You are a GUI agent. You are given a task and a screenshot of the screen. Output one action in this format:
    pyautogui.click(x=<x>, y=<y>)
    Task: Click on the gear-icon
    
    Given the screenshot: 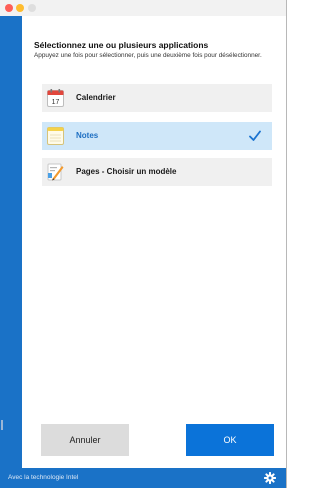 What is the action you would take?
    pyautogui.click(x=270, y=478)
    